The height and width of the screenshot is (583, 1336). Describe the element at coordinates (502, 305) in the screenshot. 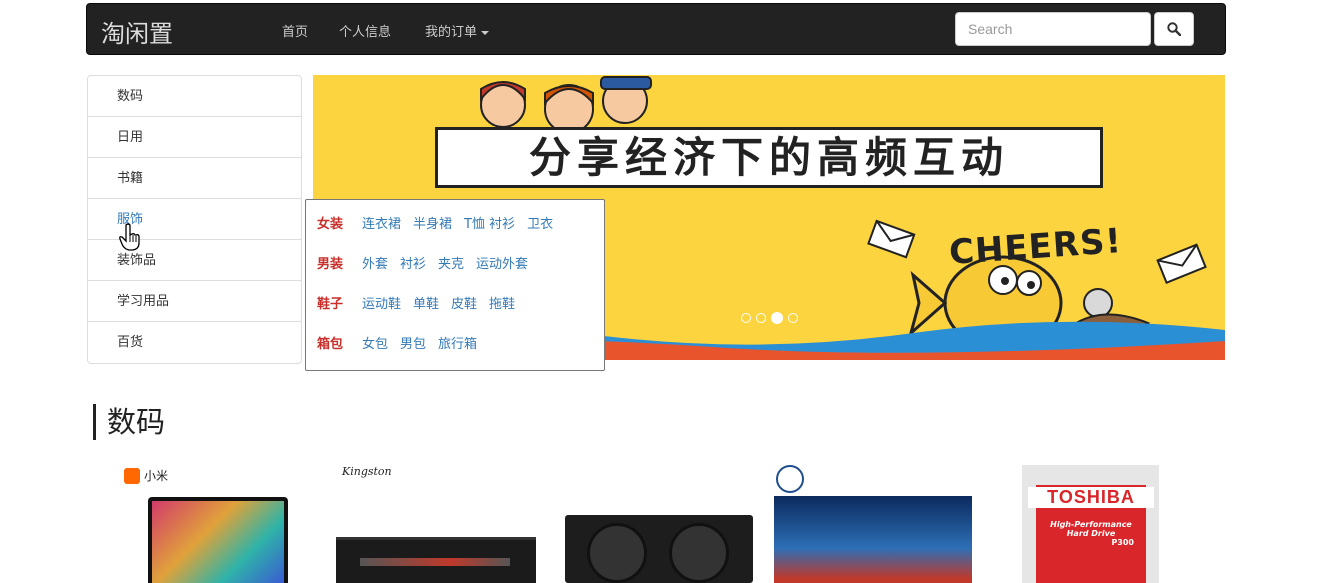

I see `flyout-link: 拖鞋` at that location.